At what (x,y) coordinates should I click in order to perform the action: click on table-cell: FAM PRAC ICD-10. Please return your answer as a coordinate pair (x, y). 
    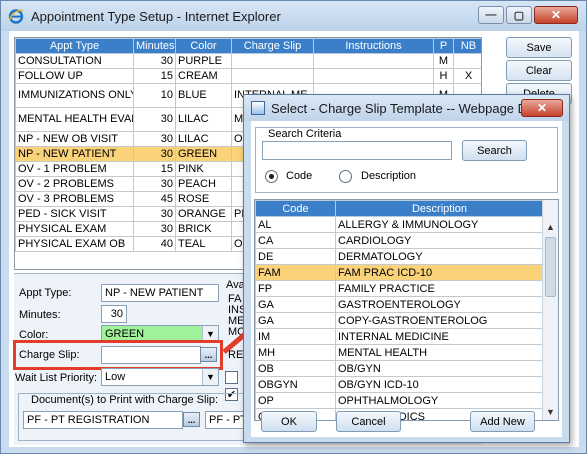
    Looking at the image, I should click on (439, 272).